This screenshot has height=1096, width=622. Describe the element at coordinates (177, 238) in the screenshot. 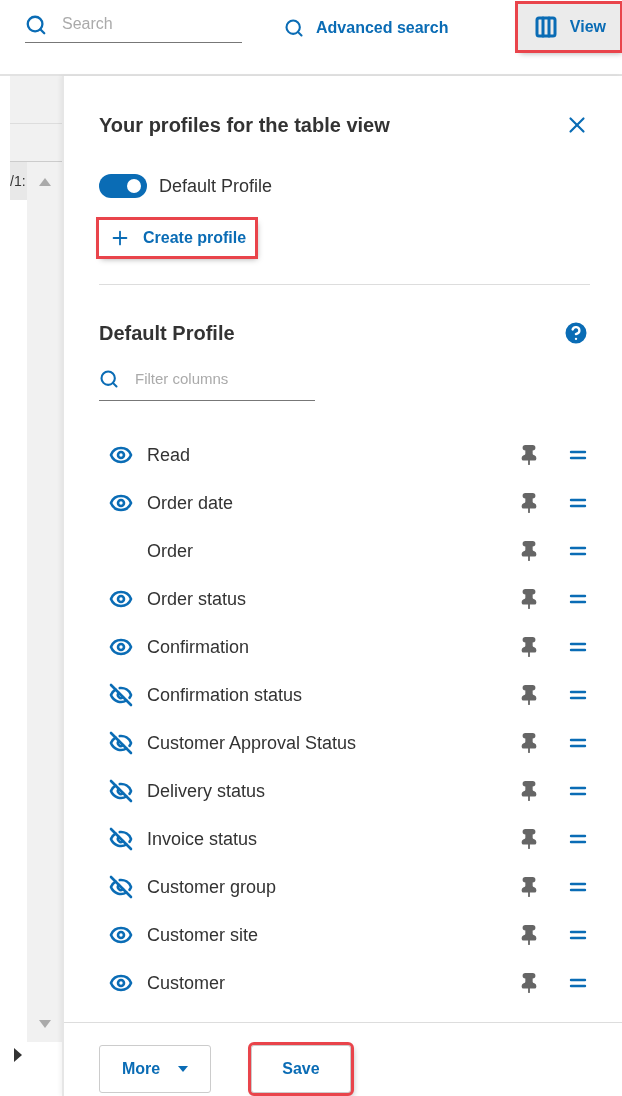

I see `create-profile-button: Create profile` at that location.